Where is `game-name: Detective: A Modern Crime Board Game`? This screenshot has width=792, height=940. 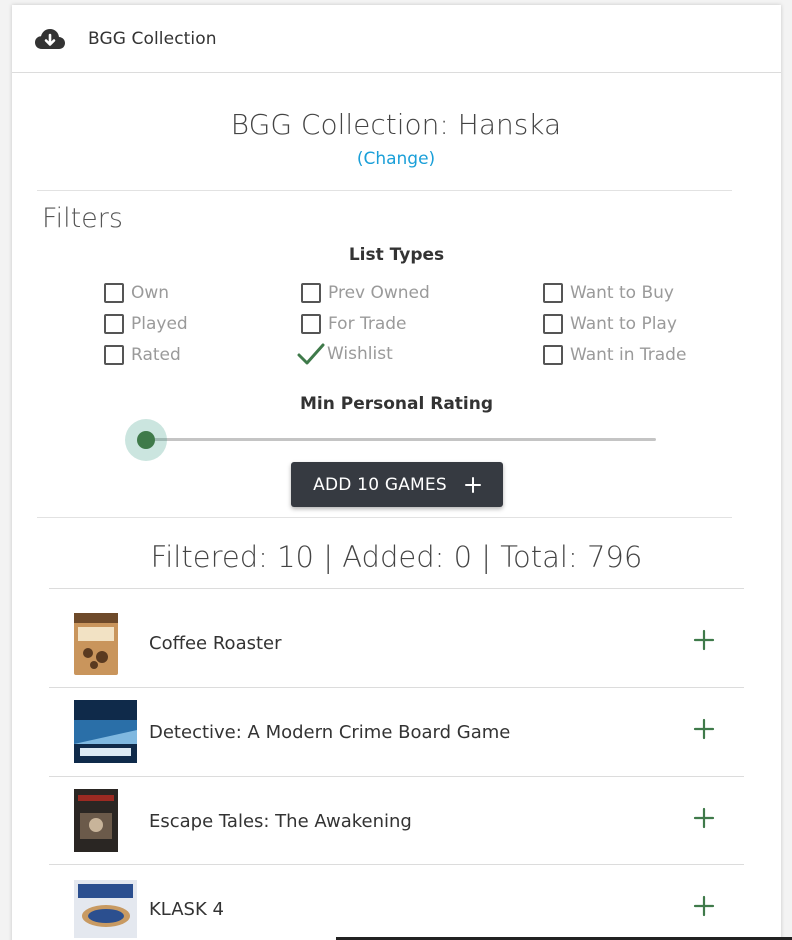 game-name: Detective: A Modern Crime Board Game is located at coordinates (330, 732).